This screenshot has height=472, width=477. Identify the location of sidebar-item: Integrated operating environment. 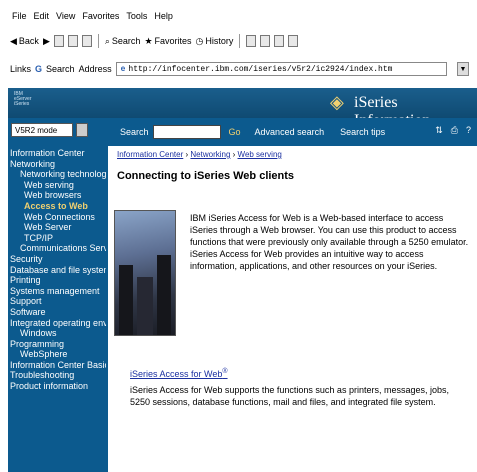
(58, 323).